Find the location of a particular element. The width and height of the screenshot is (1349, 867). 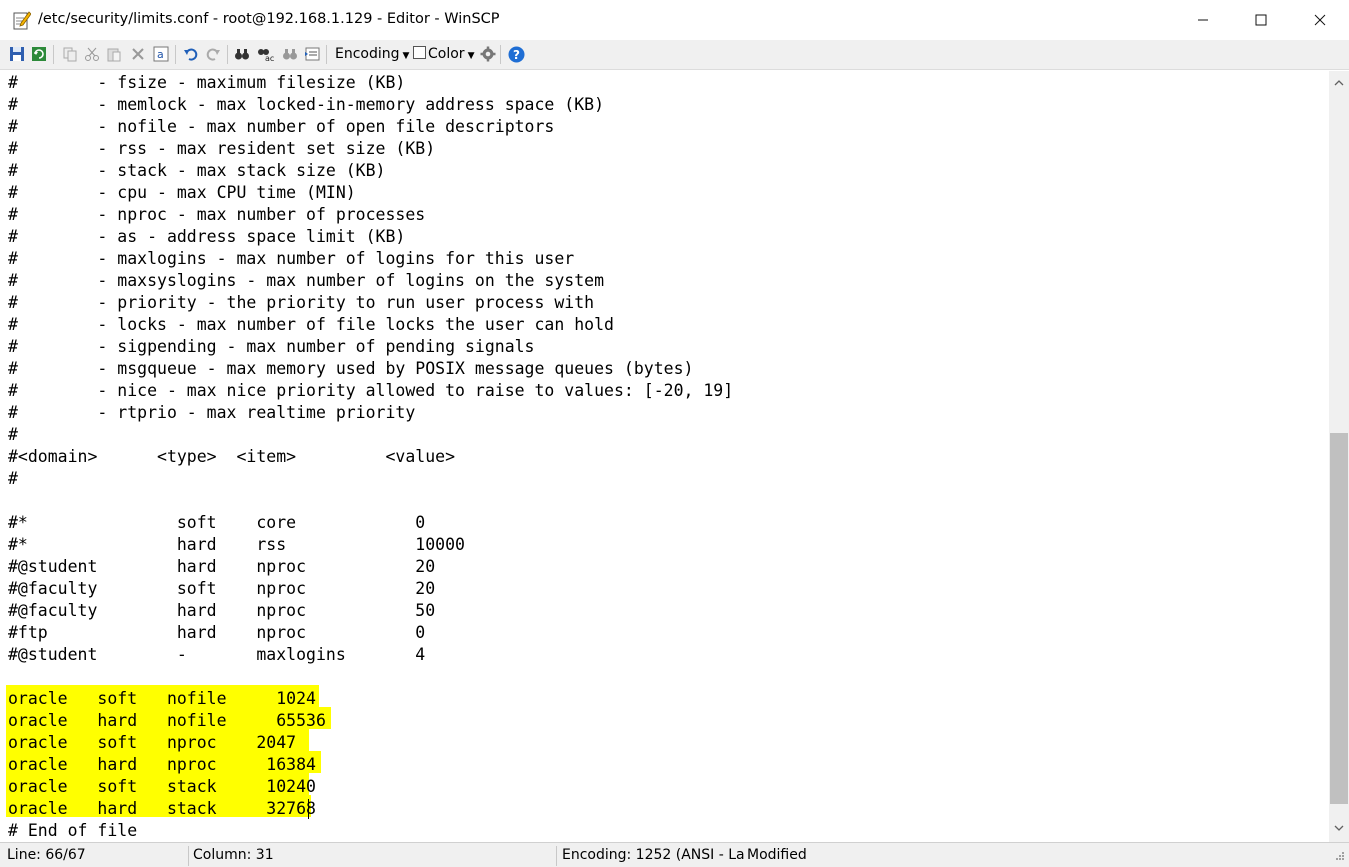

settings-gear-icon is located at coordinates (488, 54).